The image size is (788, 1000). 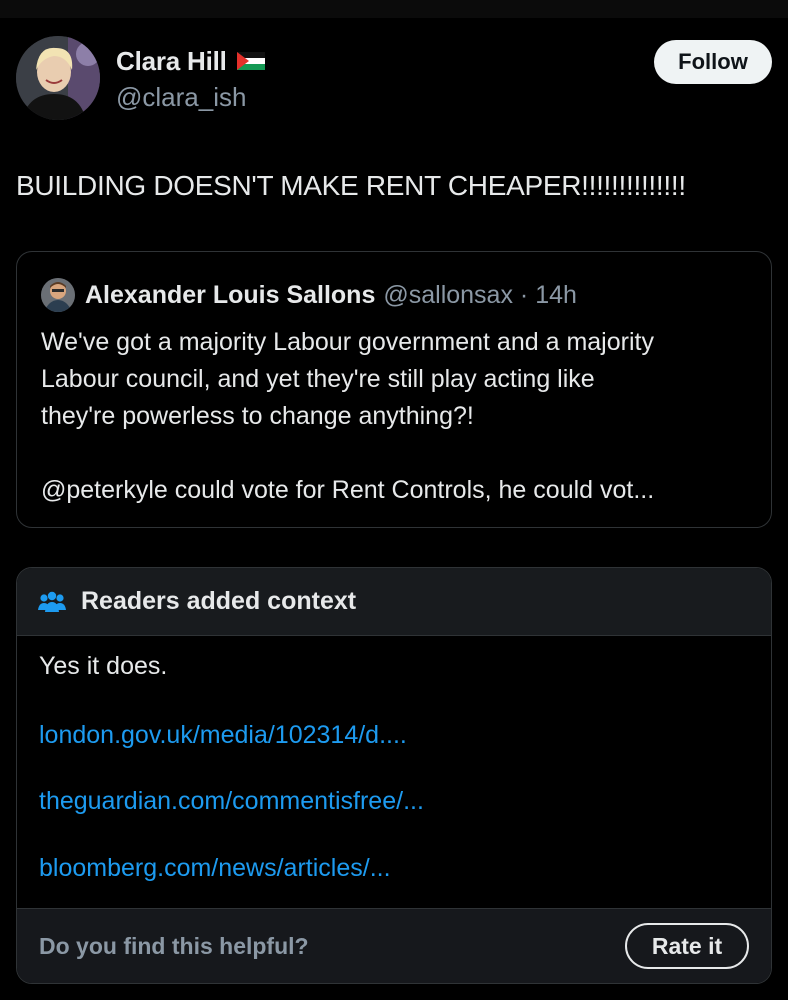 I want to click on quoted-post-header: Alexander Louis Sallons @sallonsax · 14h, so click(x=309, y=295).